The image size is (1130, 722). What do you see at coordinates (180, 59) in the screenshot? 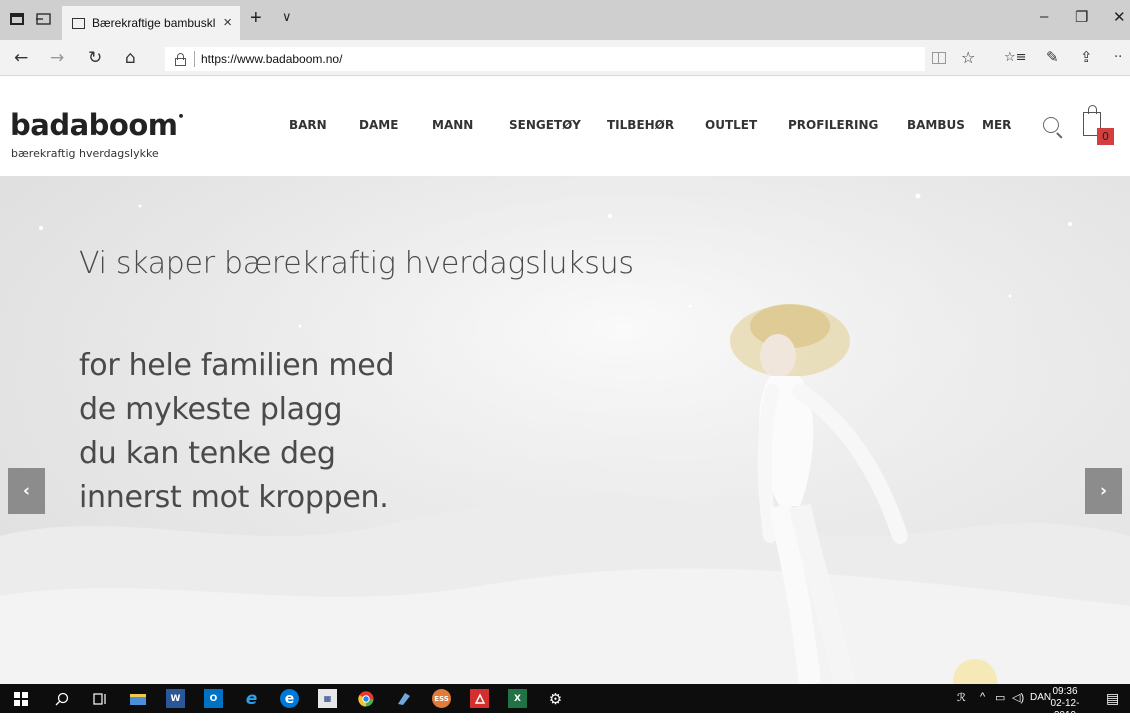
I see `lock-icon` at bounding box center [180, 59].